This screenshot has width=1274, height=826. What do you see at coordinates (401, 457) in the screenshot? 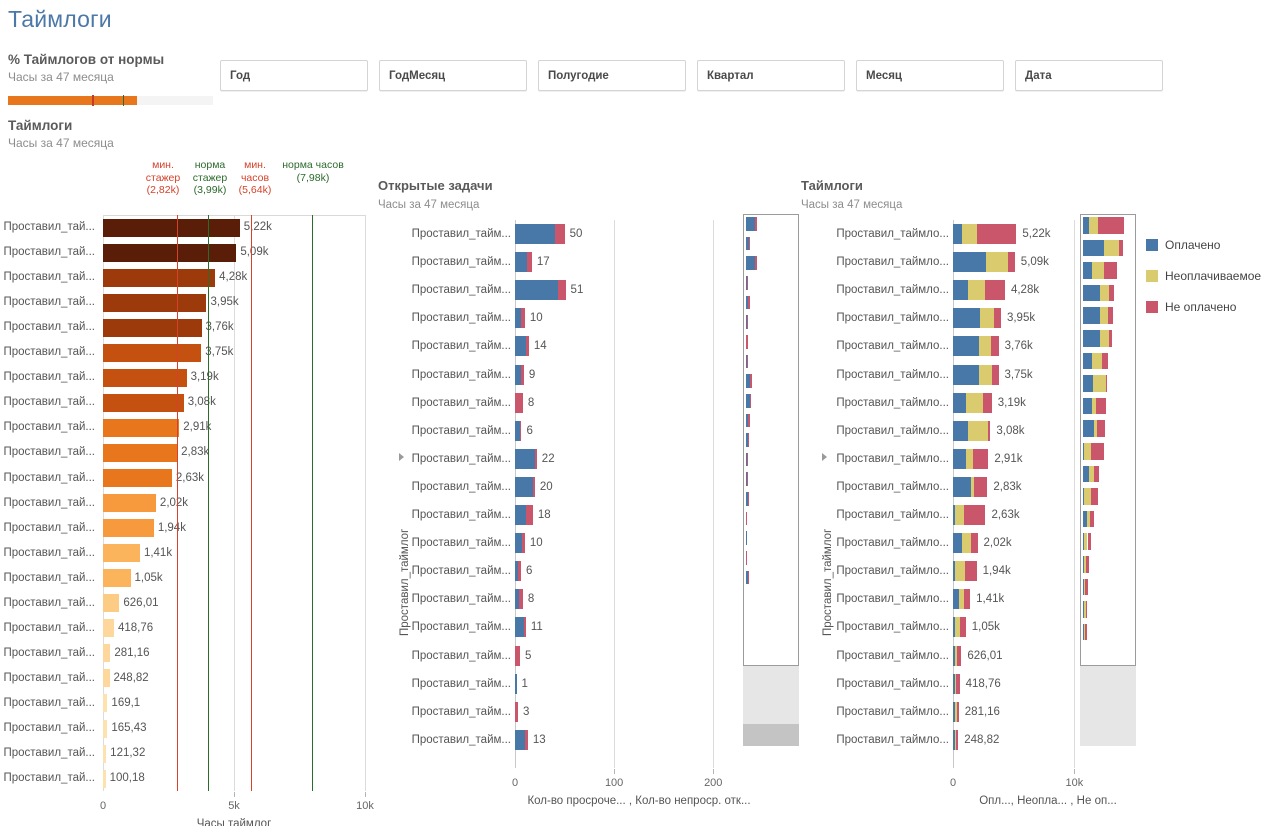
I see `expand-triangle-icon` at bounding box center [401, 457].